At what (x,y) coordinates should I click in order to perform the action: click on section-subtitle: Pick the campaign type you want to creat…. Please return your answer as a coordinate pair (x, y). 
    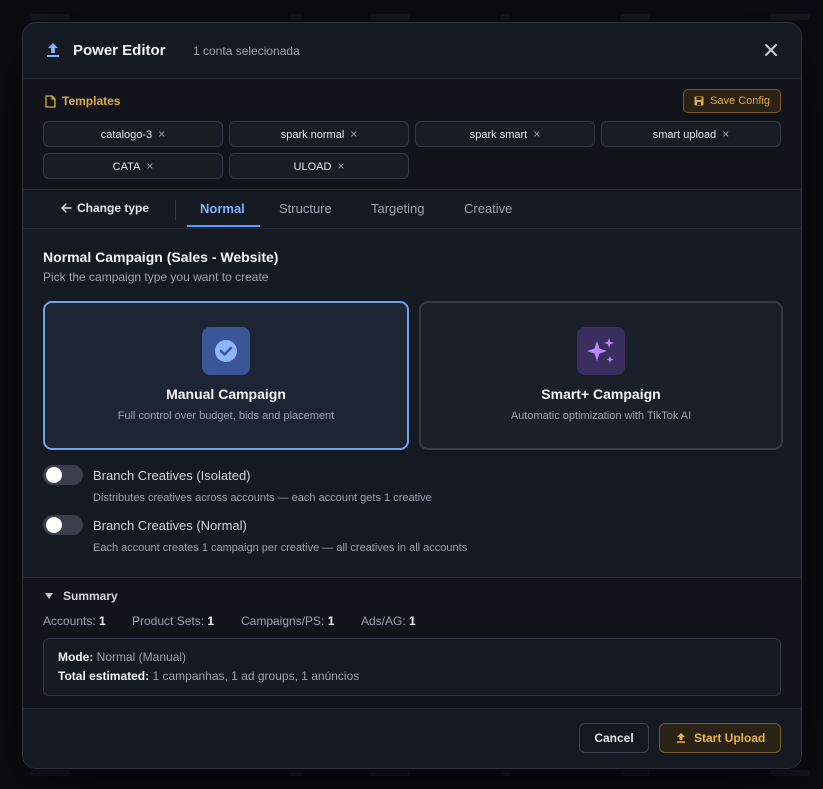
    Looking at the image, I should click on (156, 277).